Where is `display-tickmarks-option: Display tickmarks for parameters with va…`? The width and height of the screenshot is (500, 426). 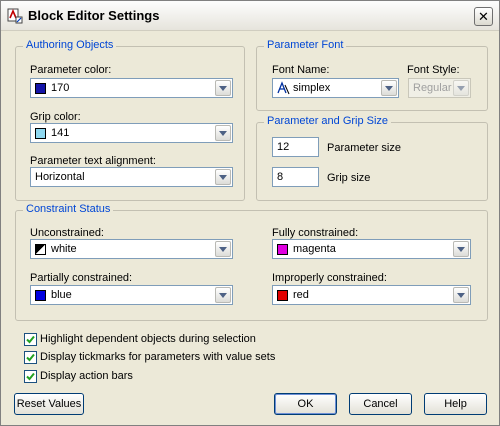
display-tickmarks-option: Display tickmarks for parameters with va… is located at coordinates (149, 357).